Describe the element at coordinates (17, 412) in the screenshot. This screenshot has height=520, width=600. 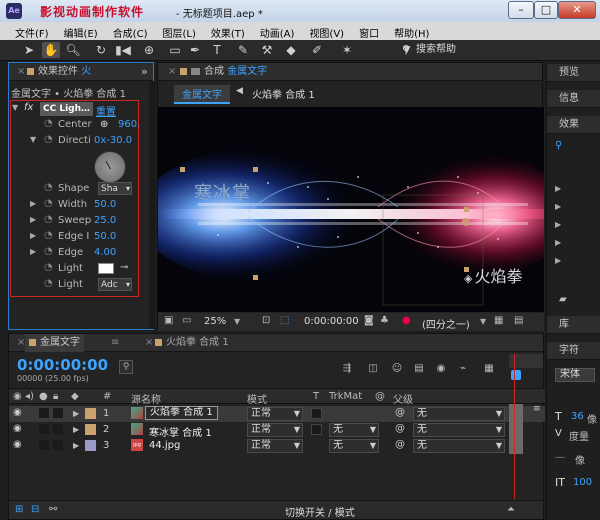
I see `visibility-eye-icon: ◉` at that location.